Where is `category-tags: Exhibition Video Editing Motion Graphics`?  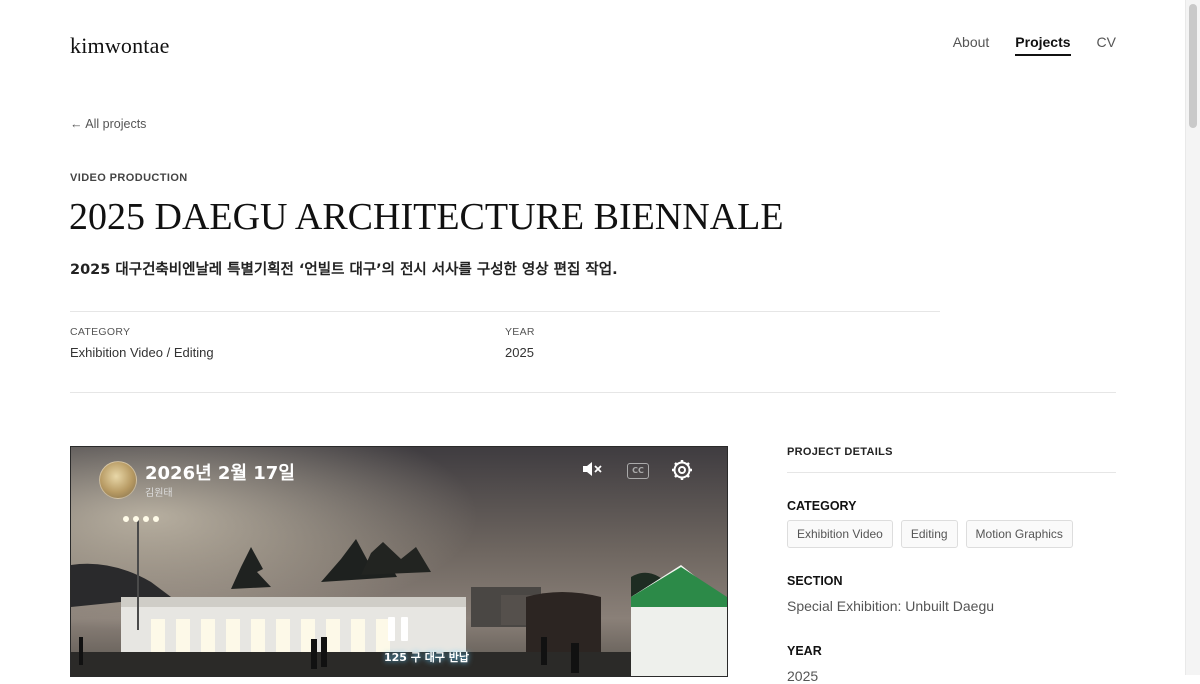 category-tags: Exhibition Video Editing Motion Graphics is located at coordinates (930, 534).